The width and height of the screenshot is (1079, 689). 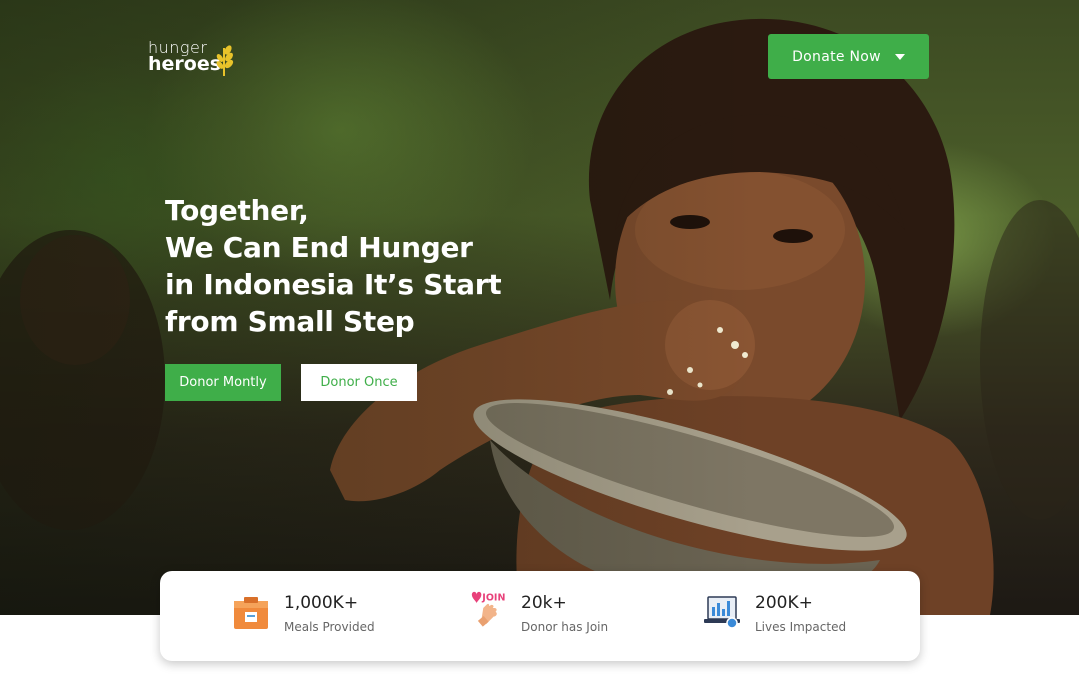 I want to click on donate-now-label: Donate Now, so click(x=836, y=56).